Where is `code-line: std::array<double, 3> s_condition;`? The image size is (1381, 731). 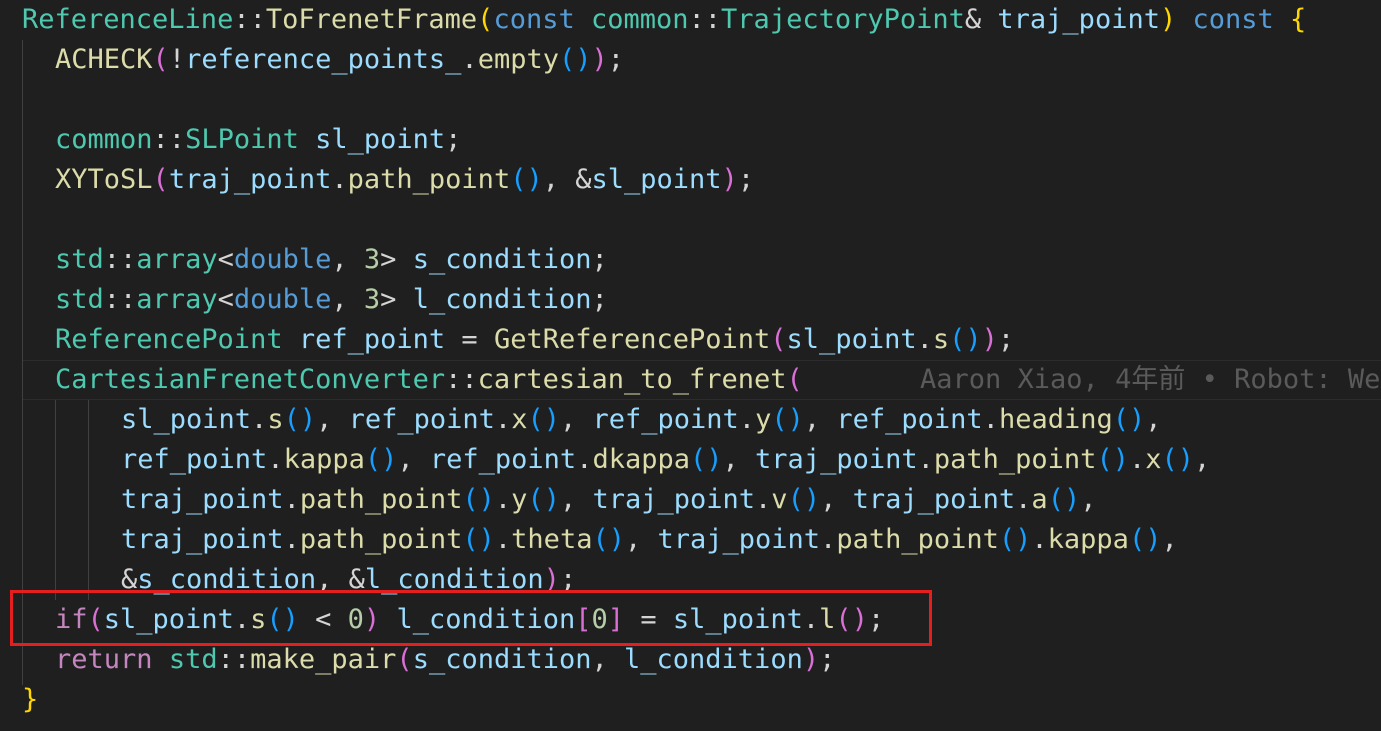
code-line: std::array<double, 3> s_condition; is located at coordinates (690, 260).